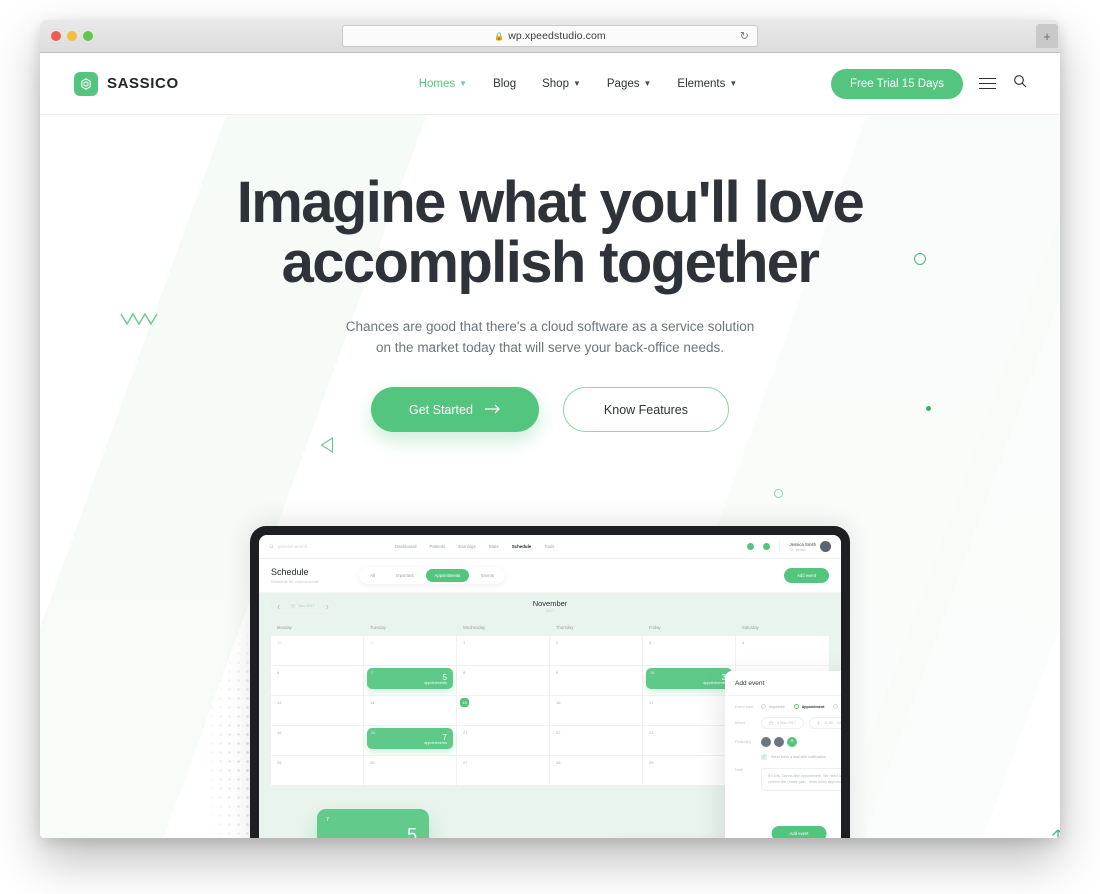 The height and width of the screenshot is (894, 1100). Describe the element at coordinates (317, 770) in the screenshot. I see `calendar-cell: 25` at that location.